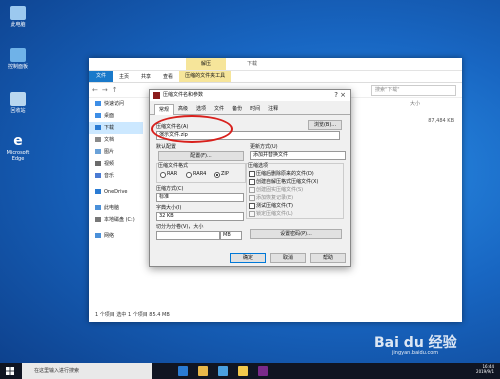 Image resolution: width=500 pixels, height=379 pixels. Describe the element at coordinates (166, 147) in the screenshot. I see `profile-label: 默认配置` at that location.